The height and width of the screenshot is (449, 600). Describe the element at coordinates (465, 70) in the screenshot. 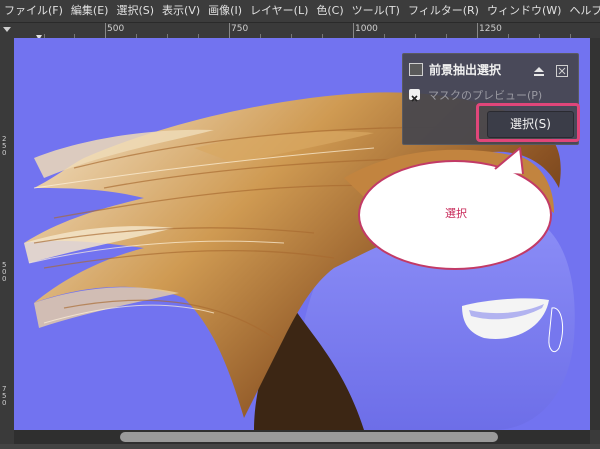

I see `dialog-title: 前景抽出選択` at that location.